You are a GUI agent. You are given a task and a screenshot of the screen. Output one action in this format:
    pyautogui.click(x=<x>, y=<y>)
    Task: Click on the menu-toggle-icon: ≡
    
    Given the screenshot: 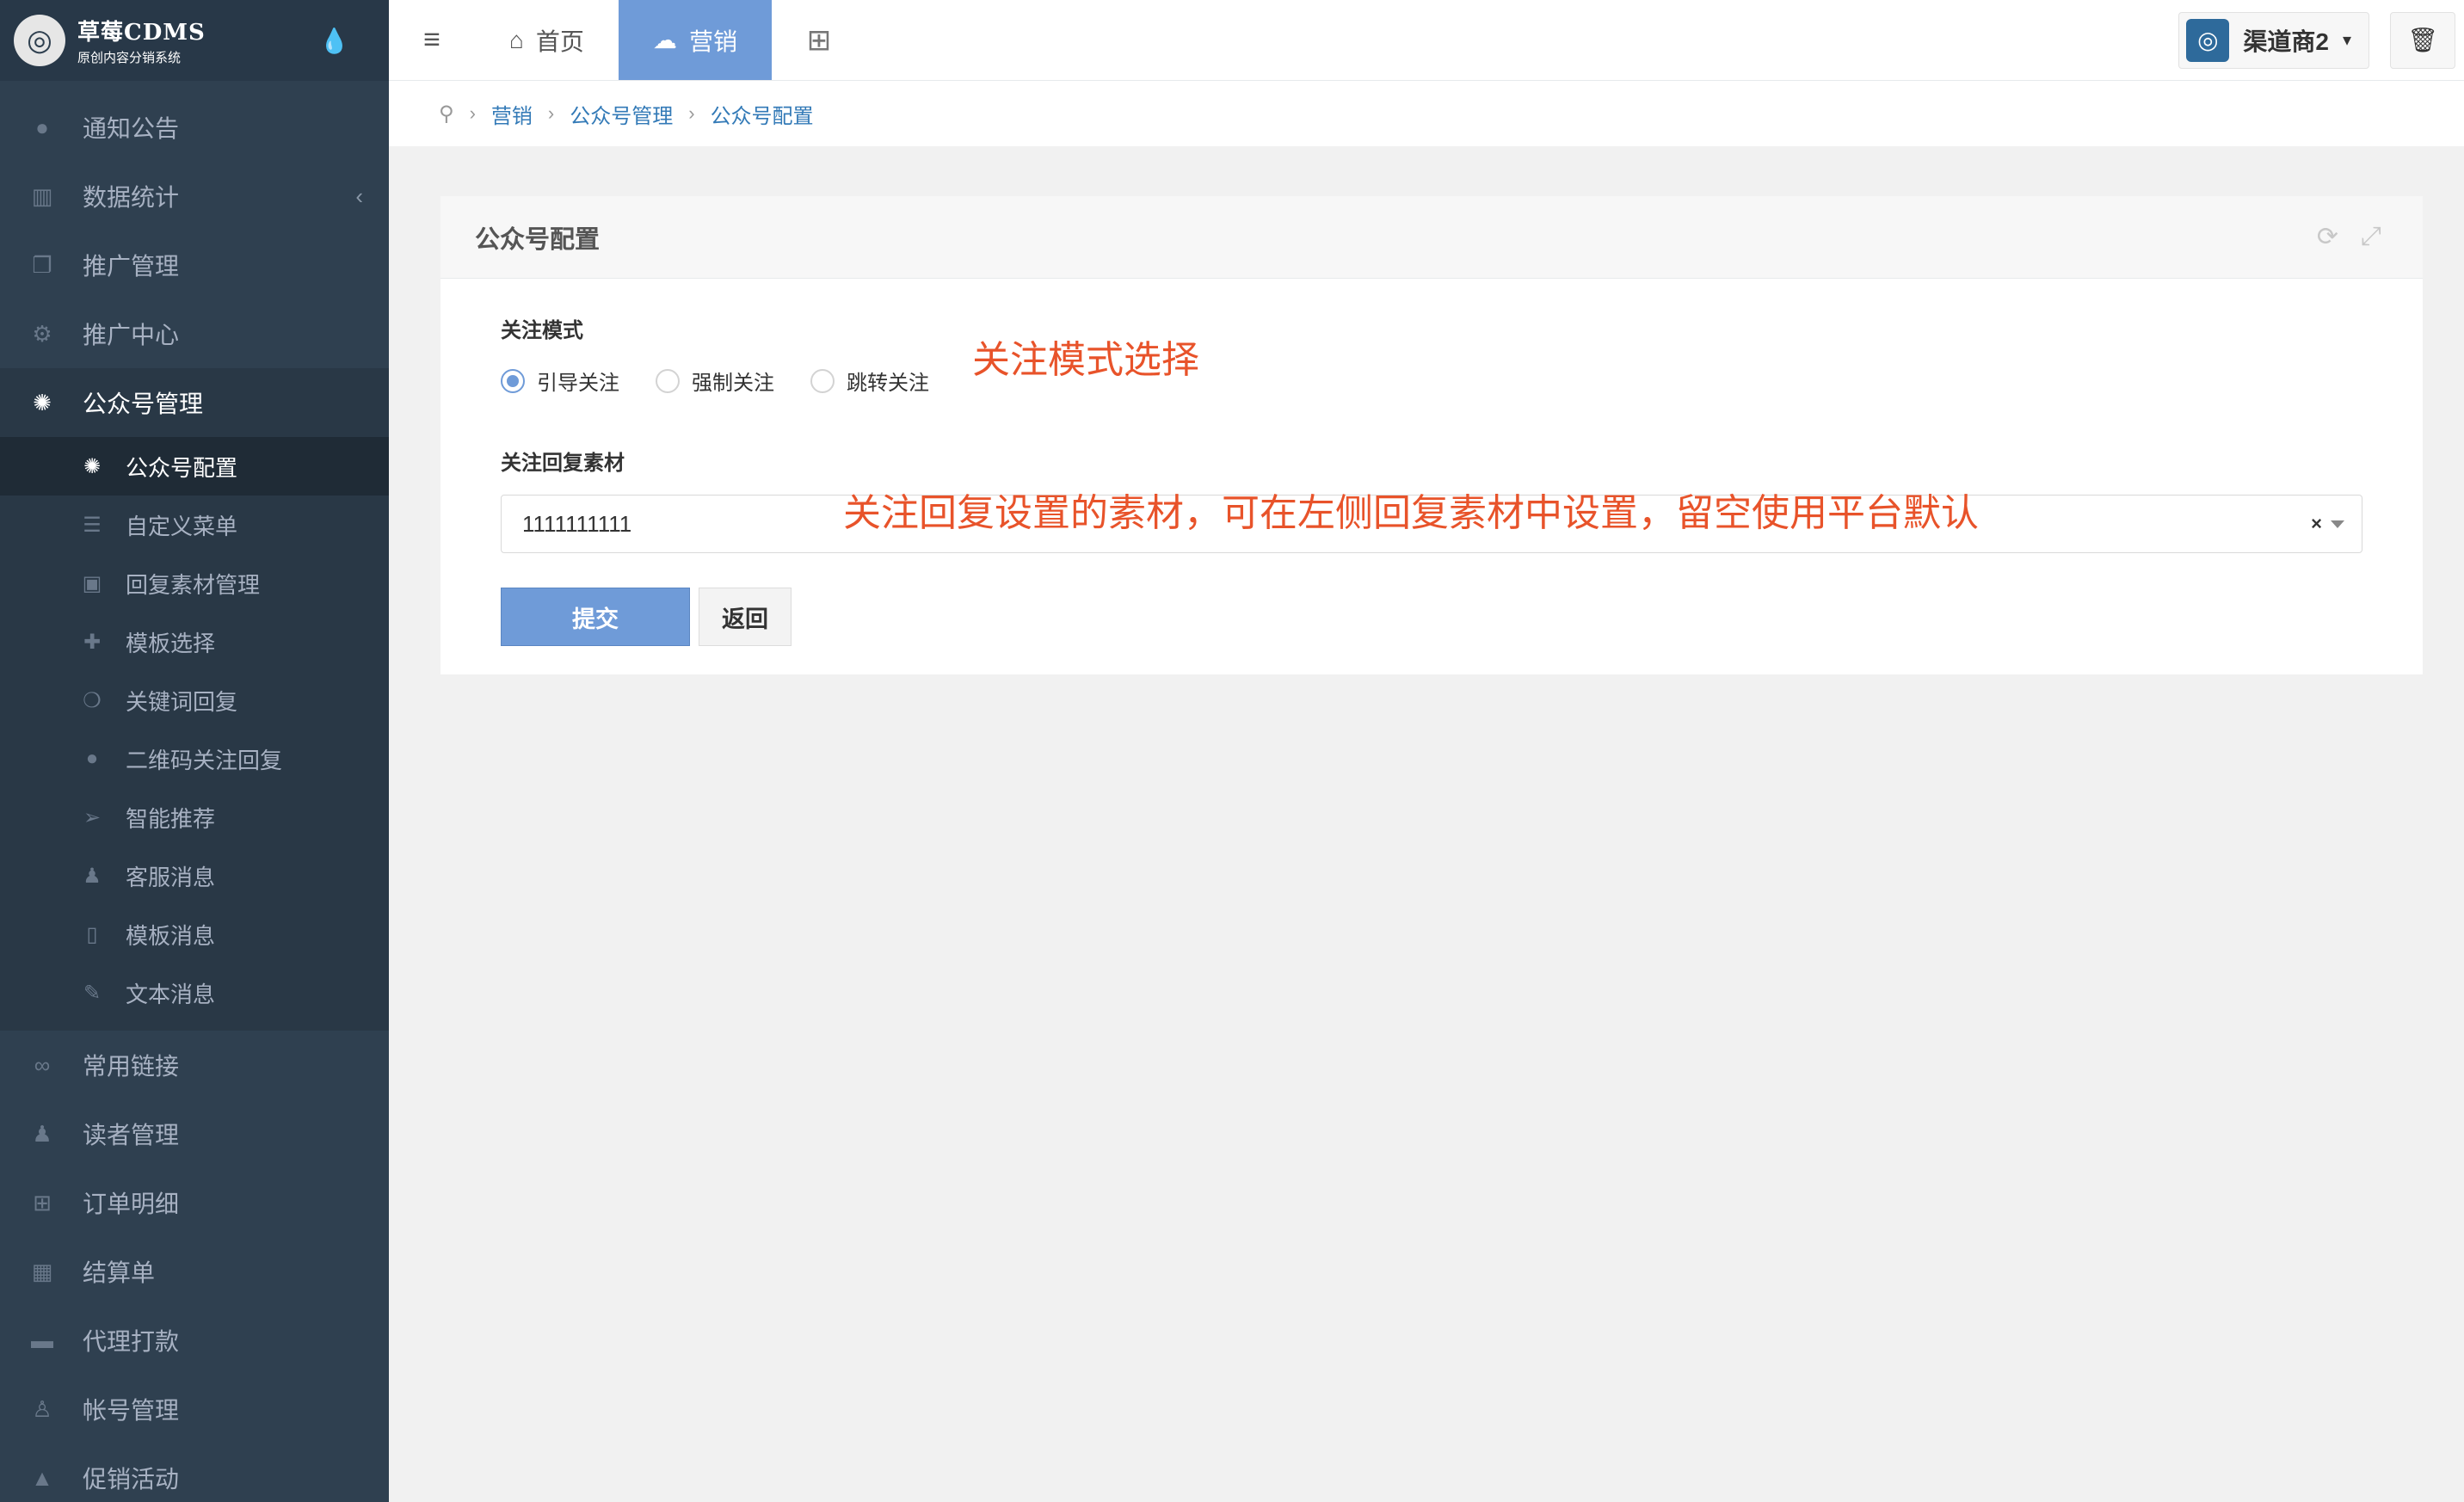 What is the action you would take?
    pyautogui.click(x=432, y=40)
    